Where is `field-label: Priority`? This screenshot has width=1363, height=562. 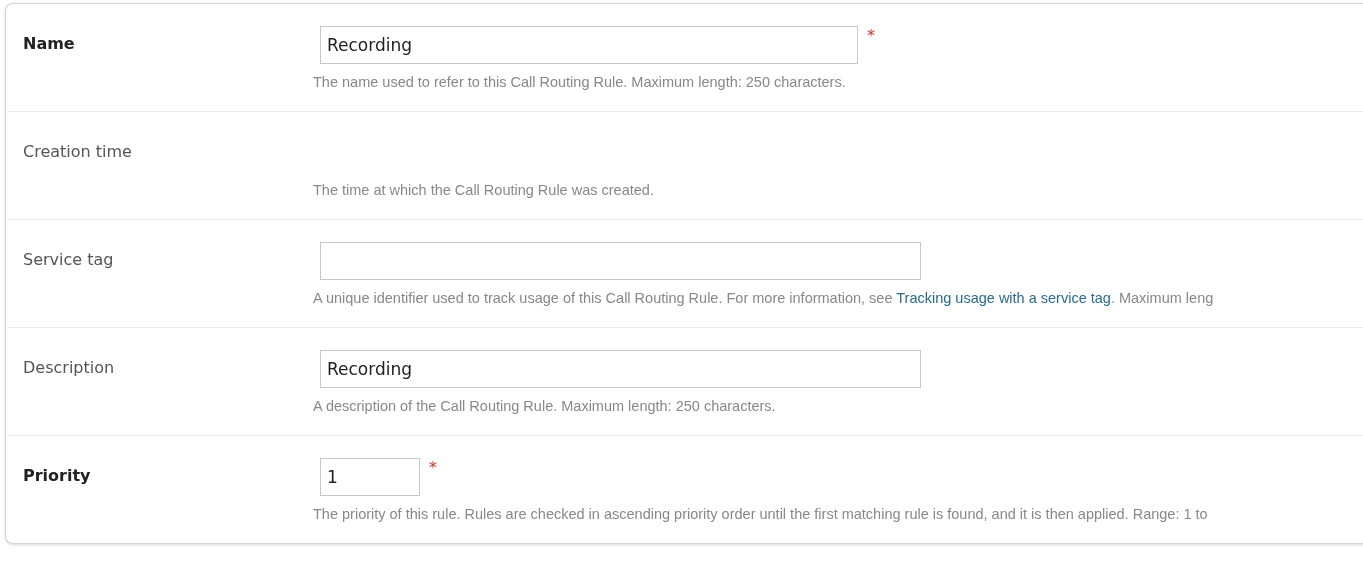 field-label: Priority is located at coordinates (57, 476).